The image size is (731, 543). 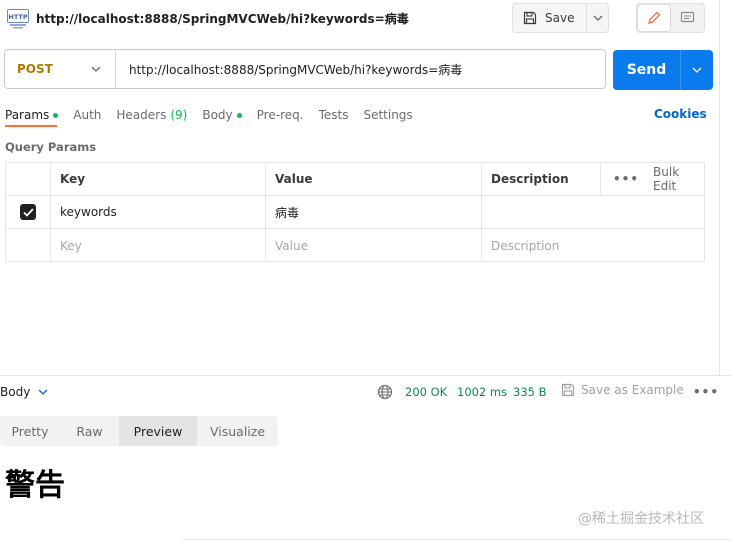 I want to click on new-description-field: Description, so click(x=593, y=245).